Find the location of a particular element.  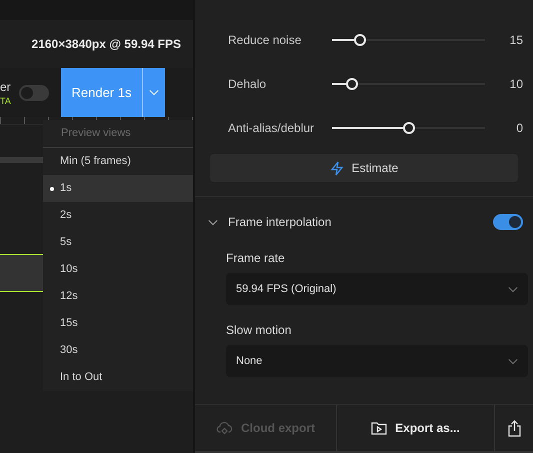

menu-item: 2s is located at coordinates (118, 215).